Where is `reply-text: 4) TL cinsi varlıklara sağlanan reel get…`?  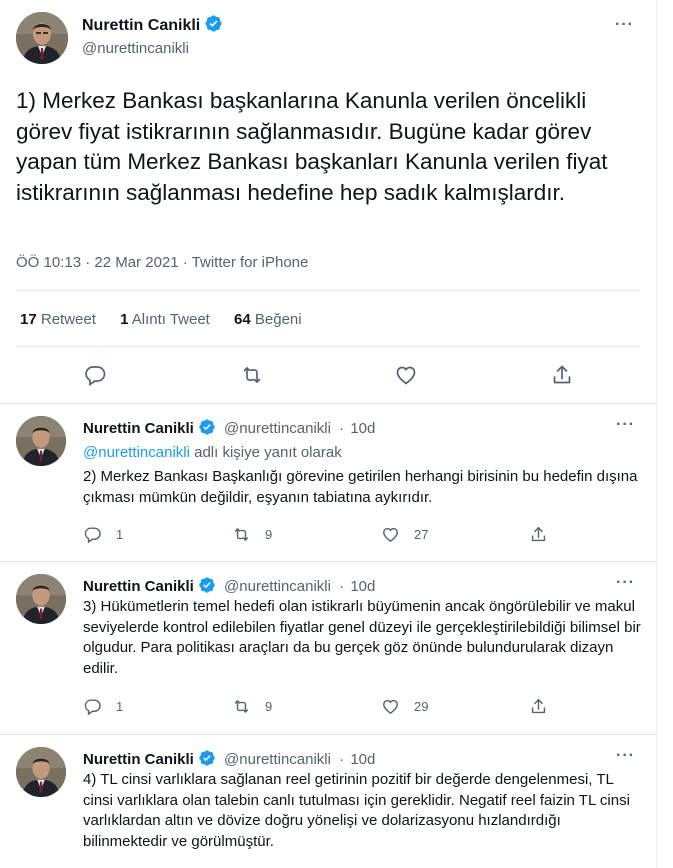
reply-text: 4) TL cinsi varlıklara sağlanan reel get… is located at coordinates (356, 811).